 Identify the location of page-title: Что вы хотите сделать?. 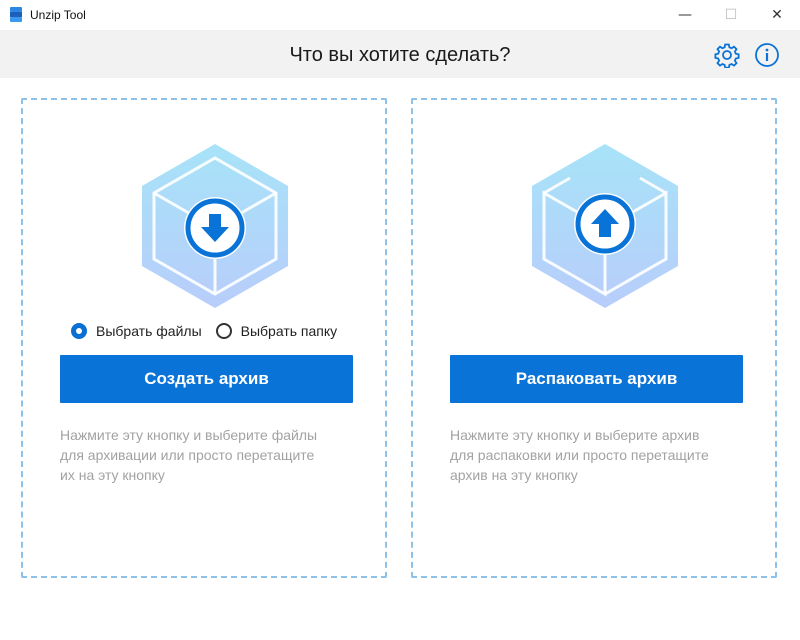
(400, 55).